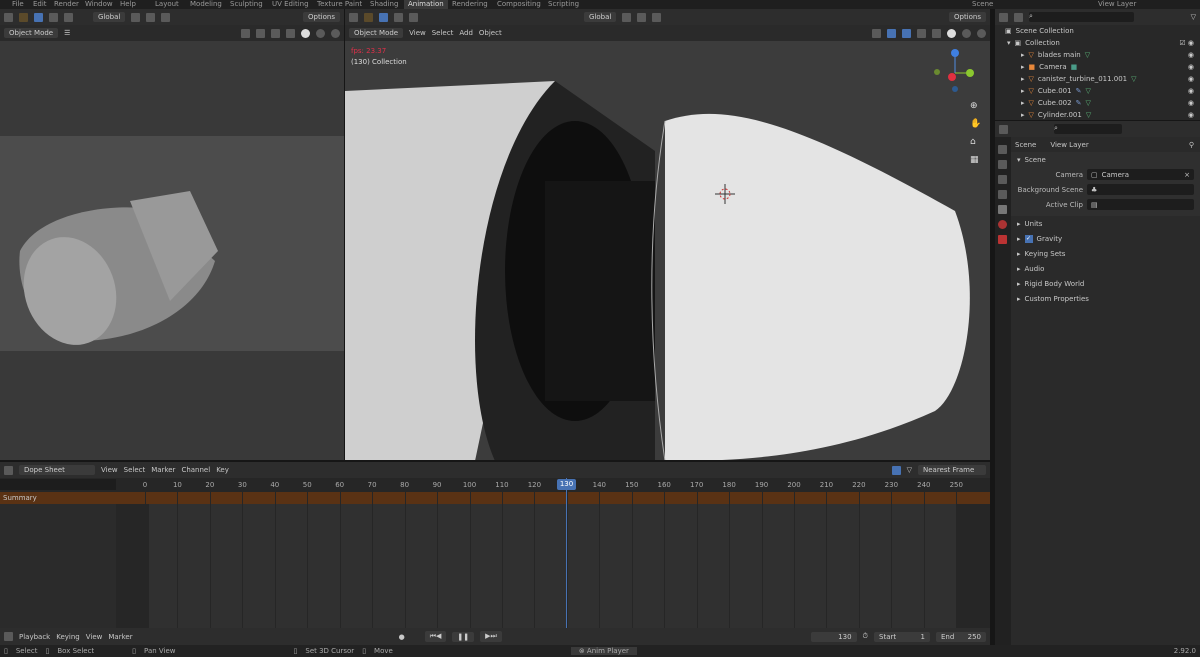 The width and height of the screenshot is (1200, 657). Describe the element at coordinates (1097, 91) in the screenshot. I see `outliner-item: ▸ ▽ Cube.001 ✎ ▽ ◉` at that location.